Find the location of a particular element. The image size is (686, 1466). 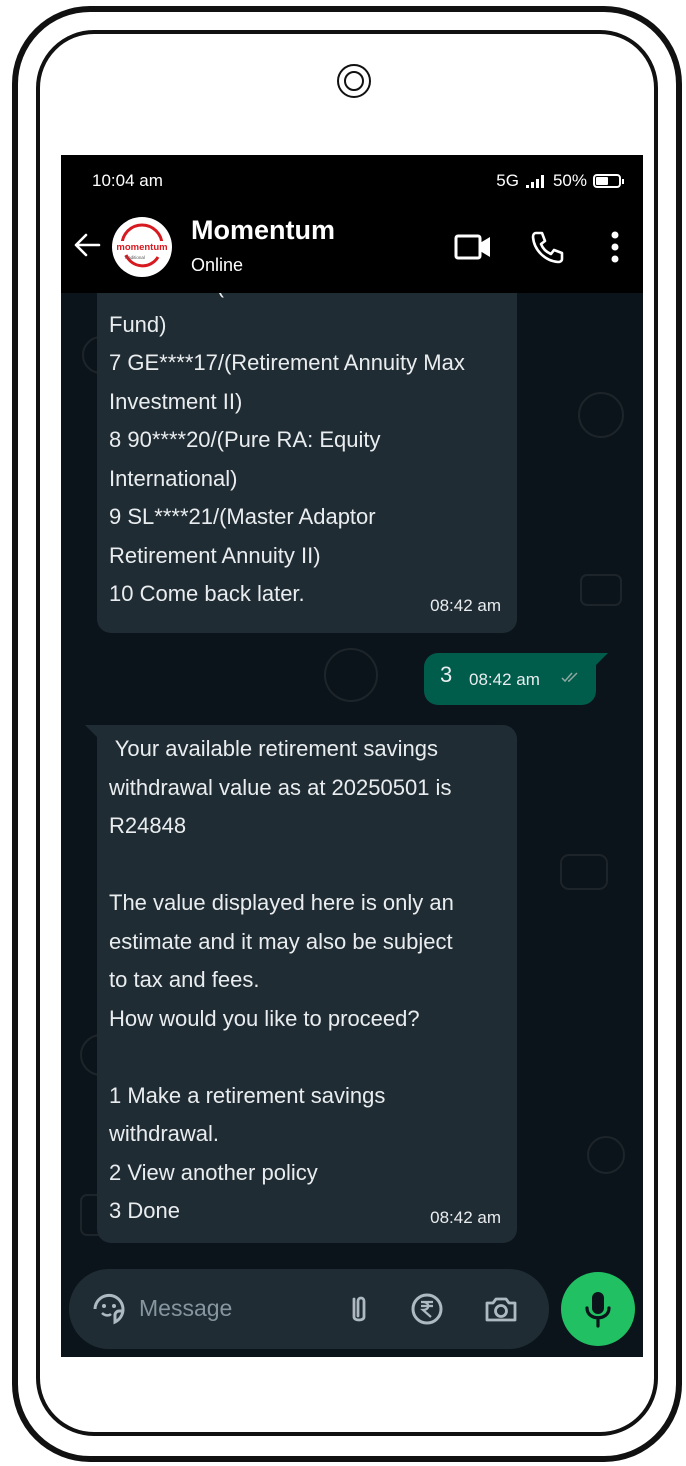

contact-avatar: momentum Traditional is located at coordinates (142, 247).